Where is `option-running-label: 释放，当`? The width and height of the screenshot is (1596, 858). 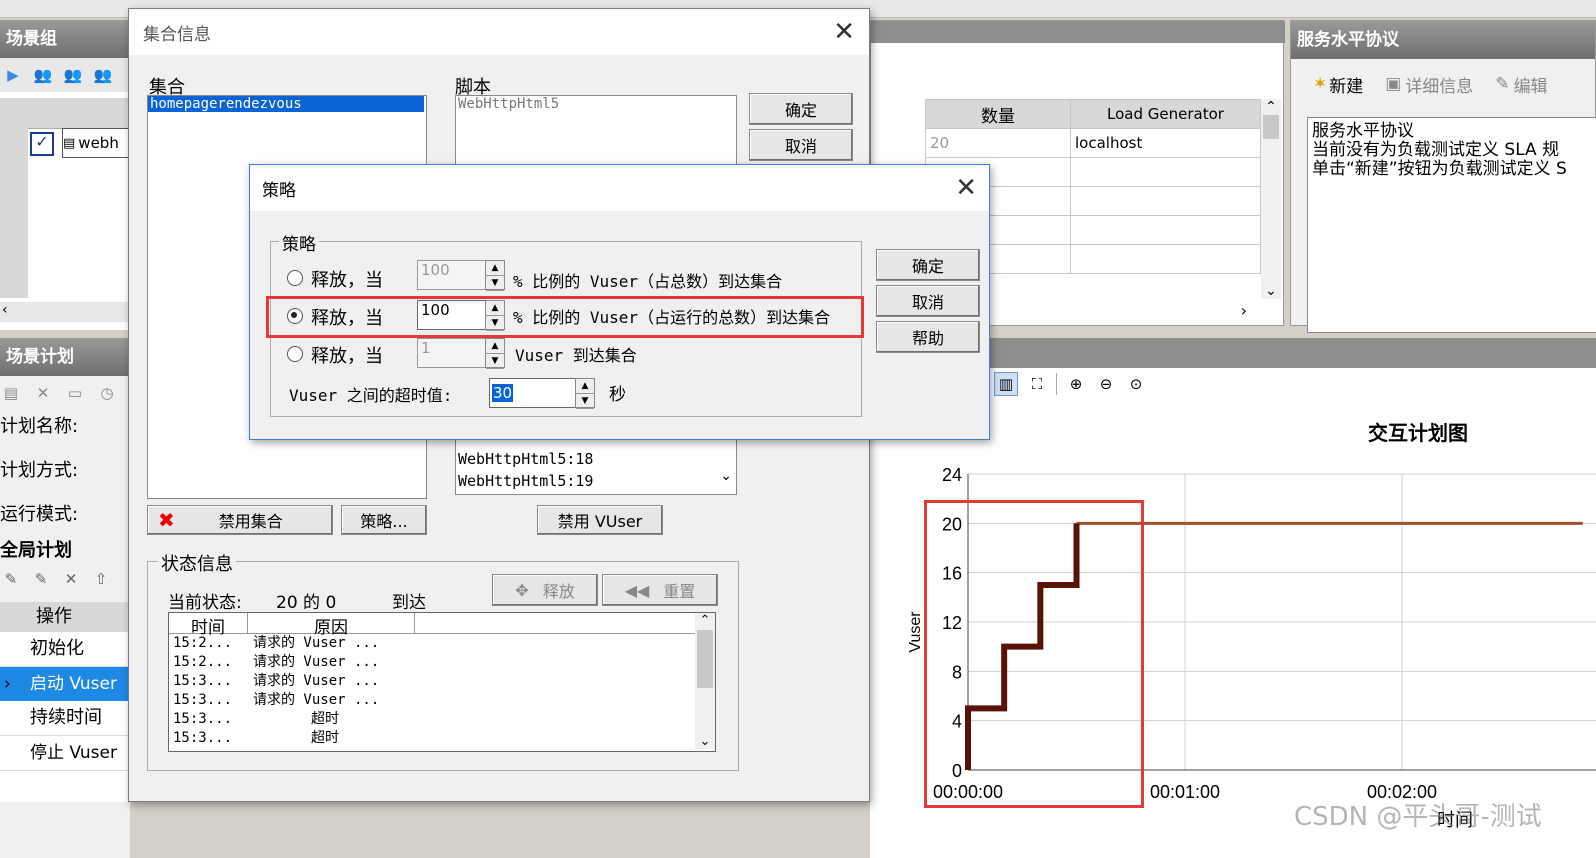
option-running-label: 释放，当 is located at coordinates (347, 318).